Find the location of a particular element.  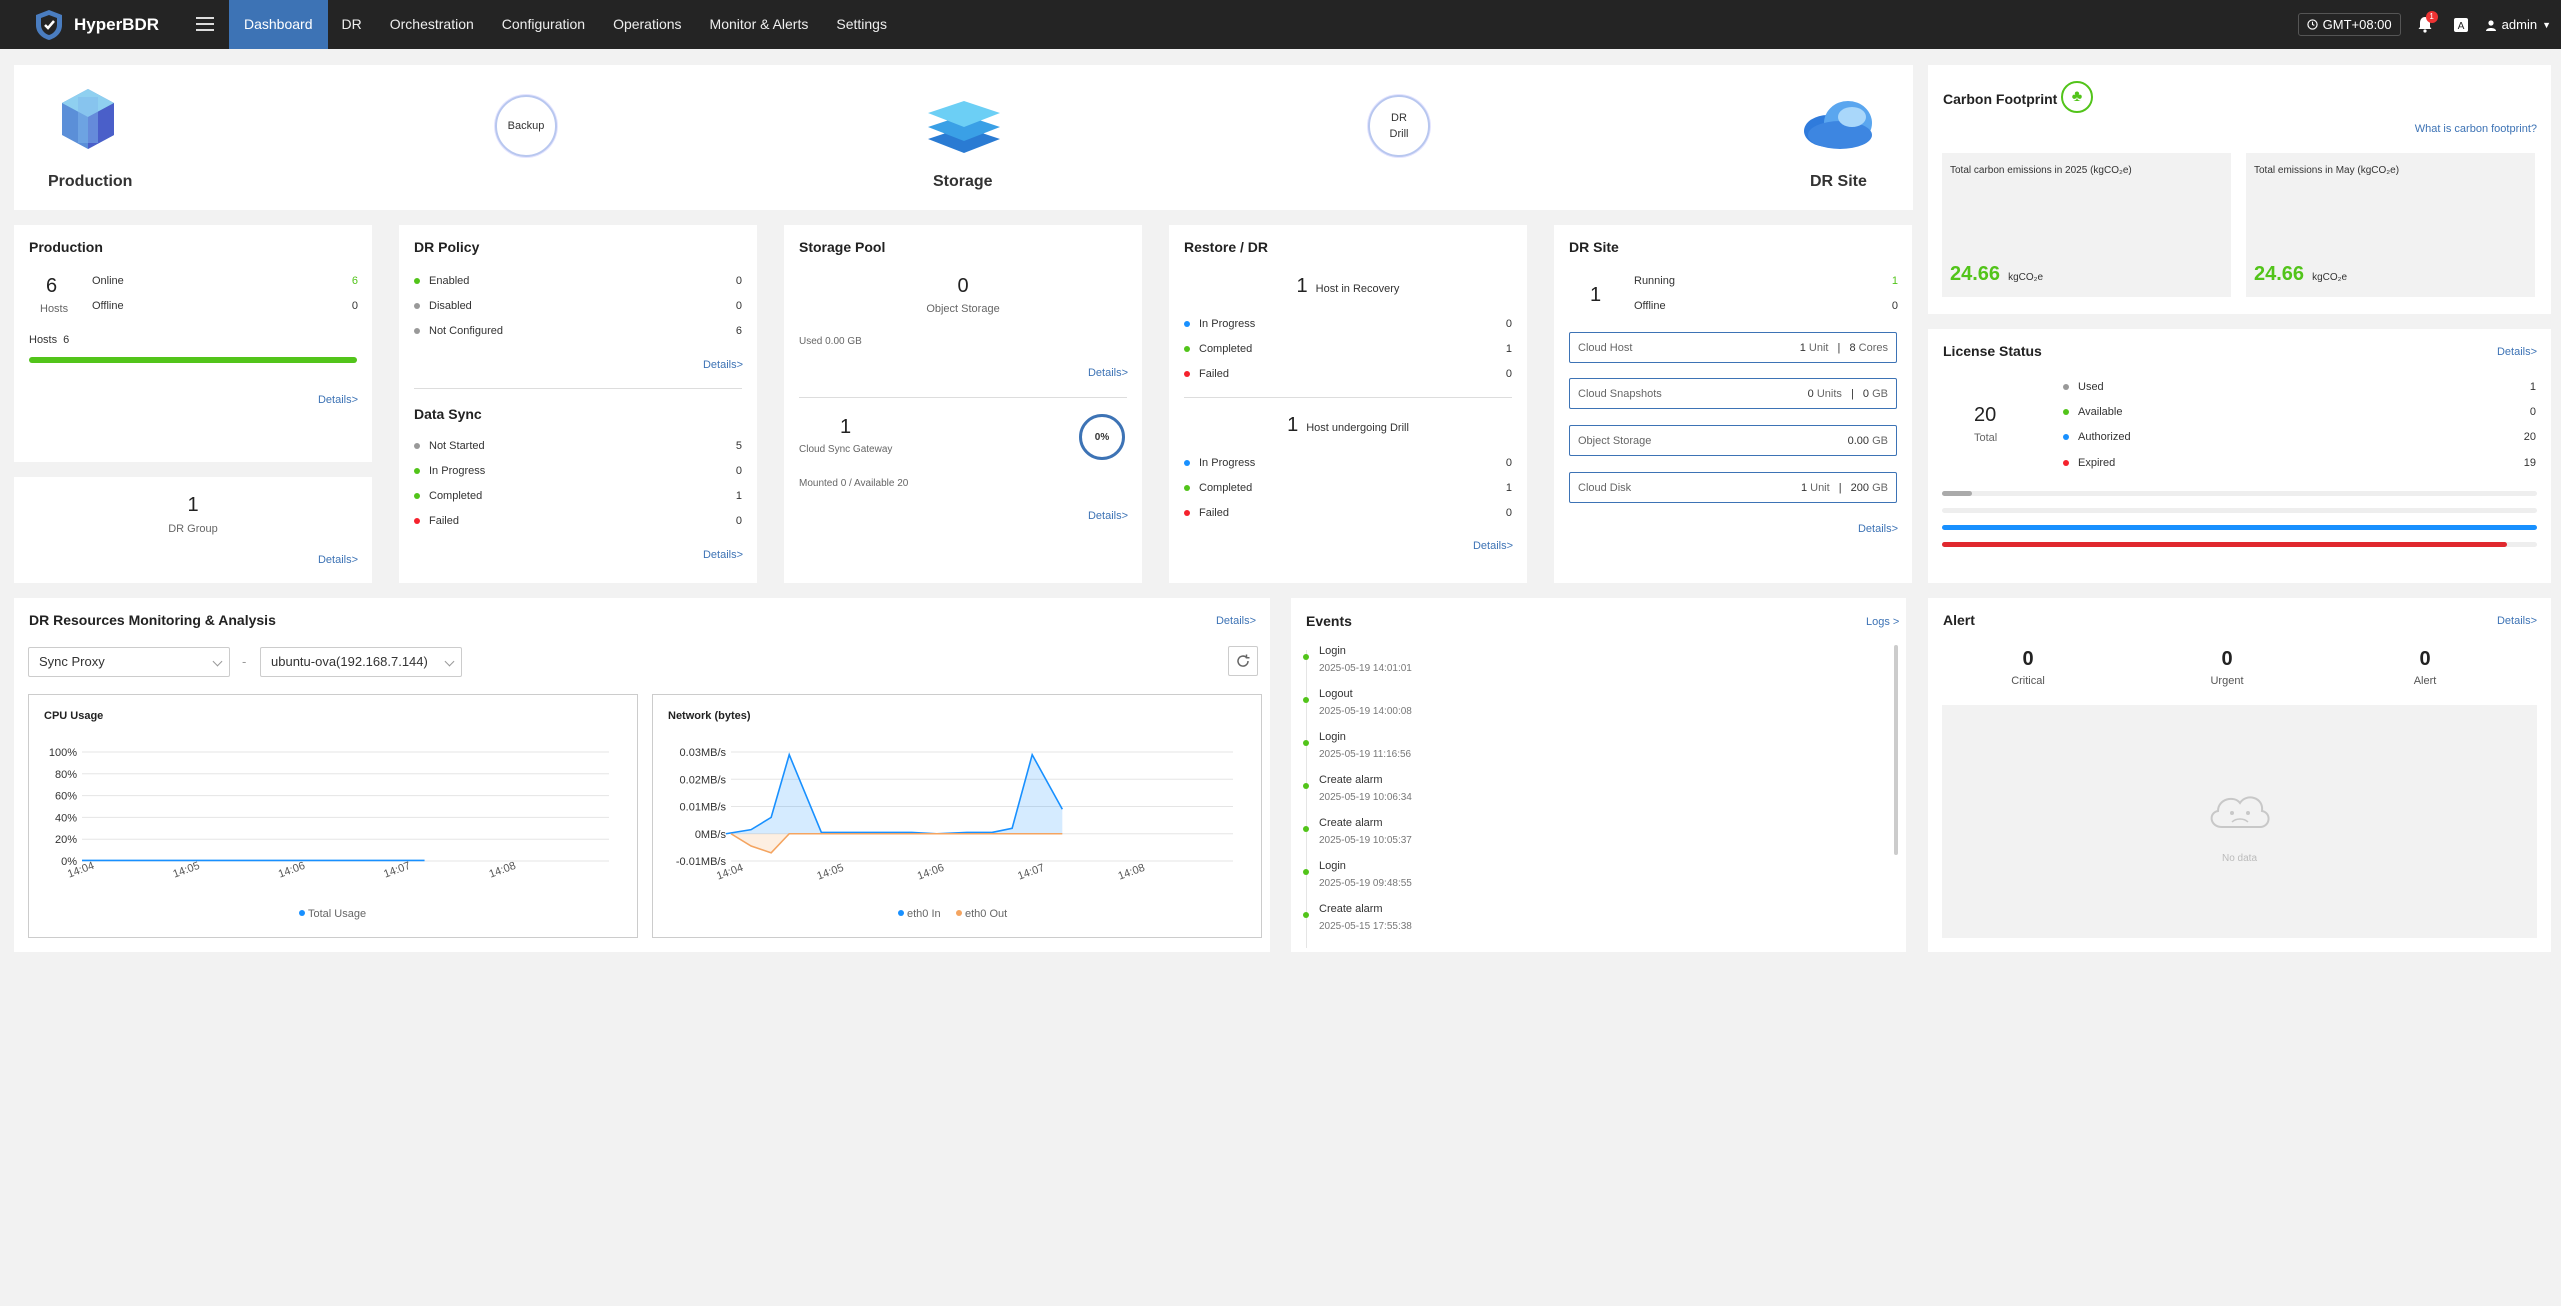

y-tick-label: 0MB/s is located at coordinates (711, 835).